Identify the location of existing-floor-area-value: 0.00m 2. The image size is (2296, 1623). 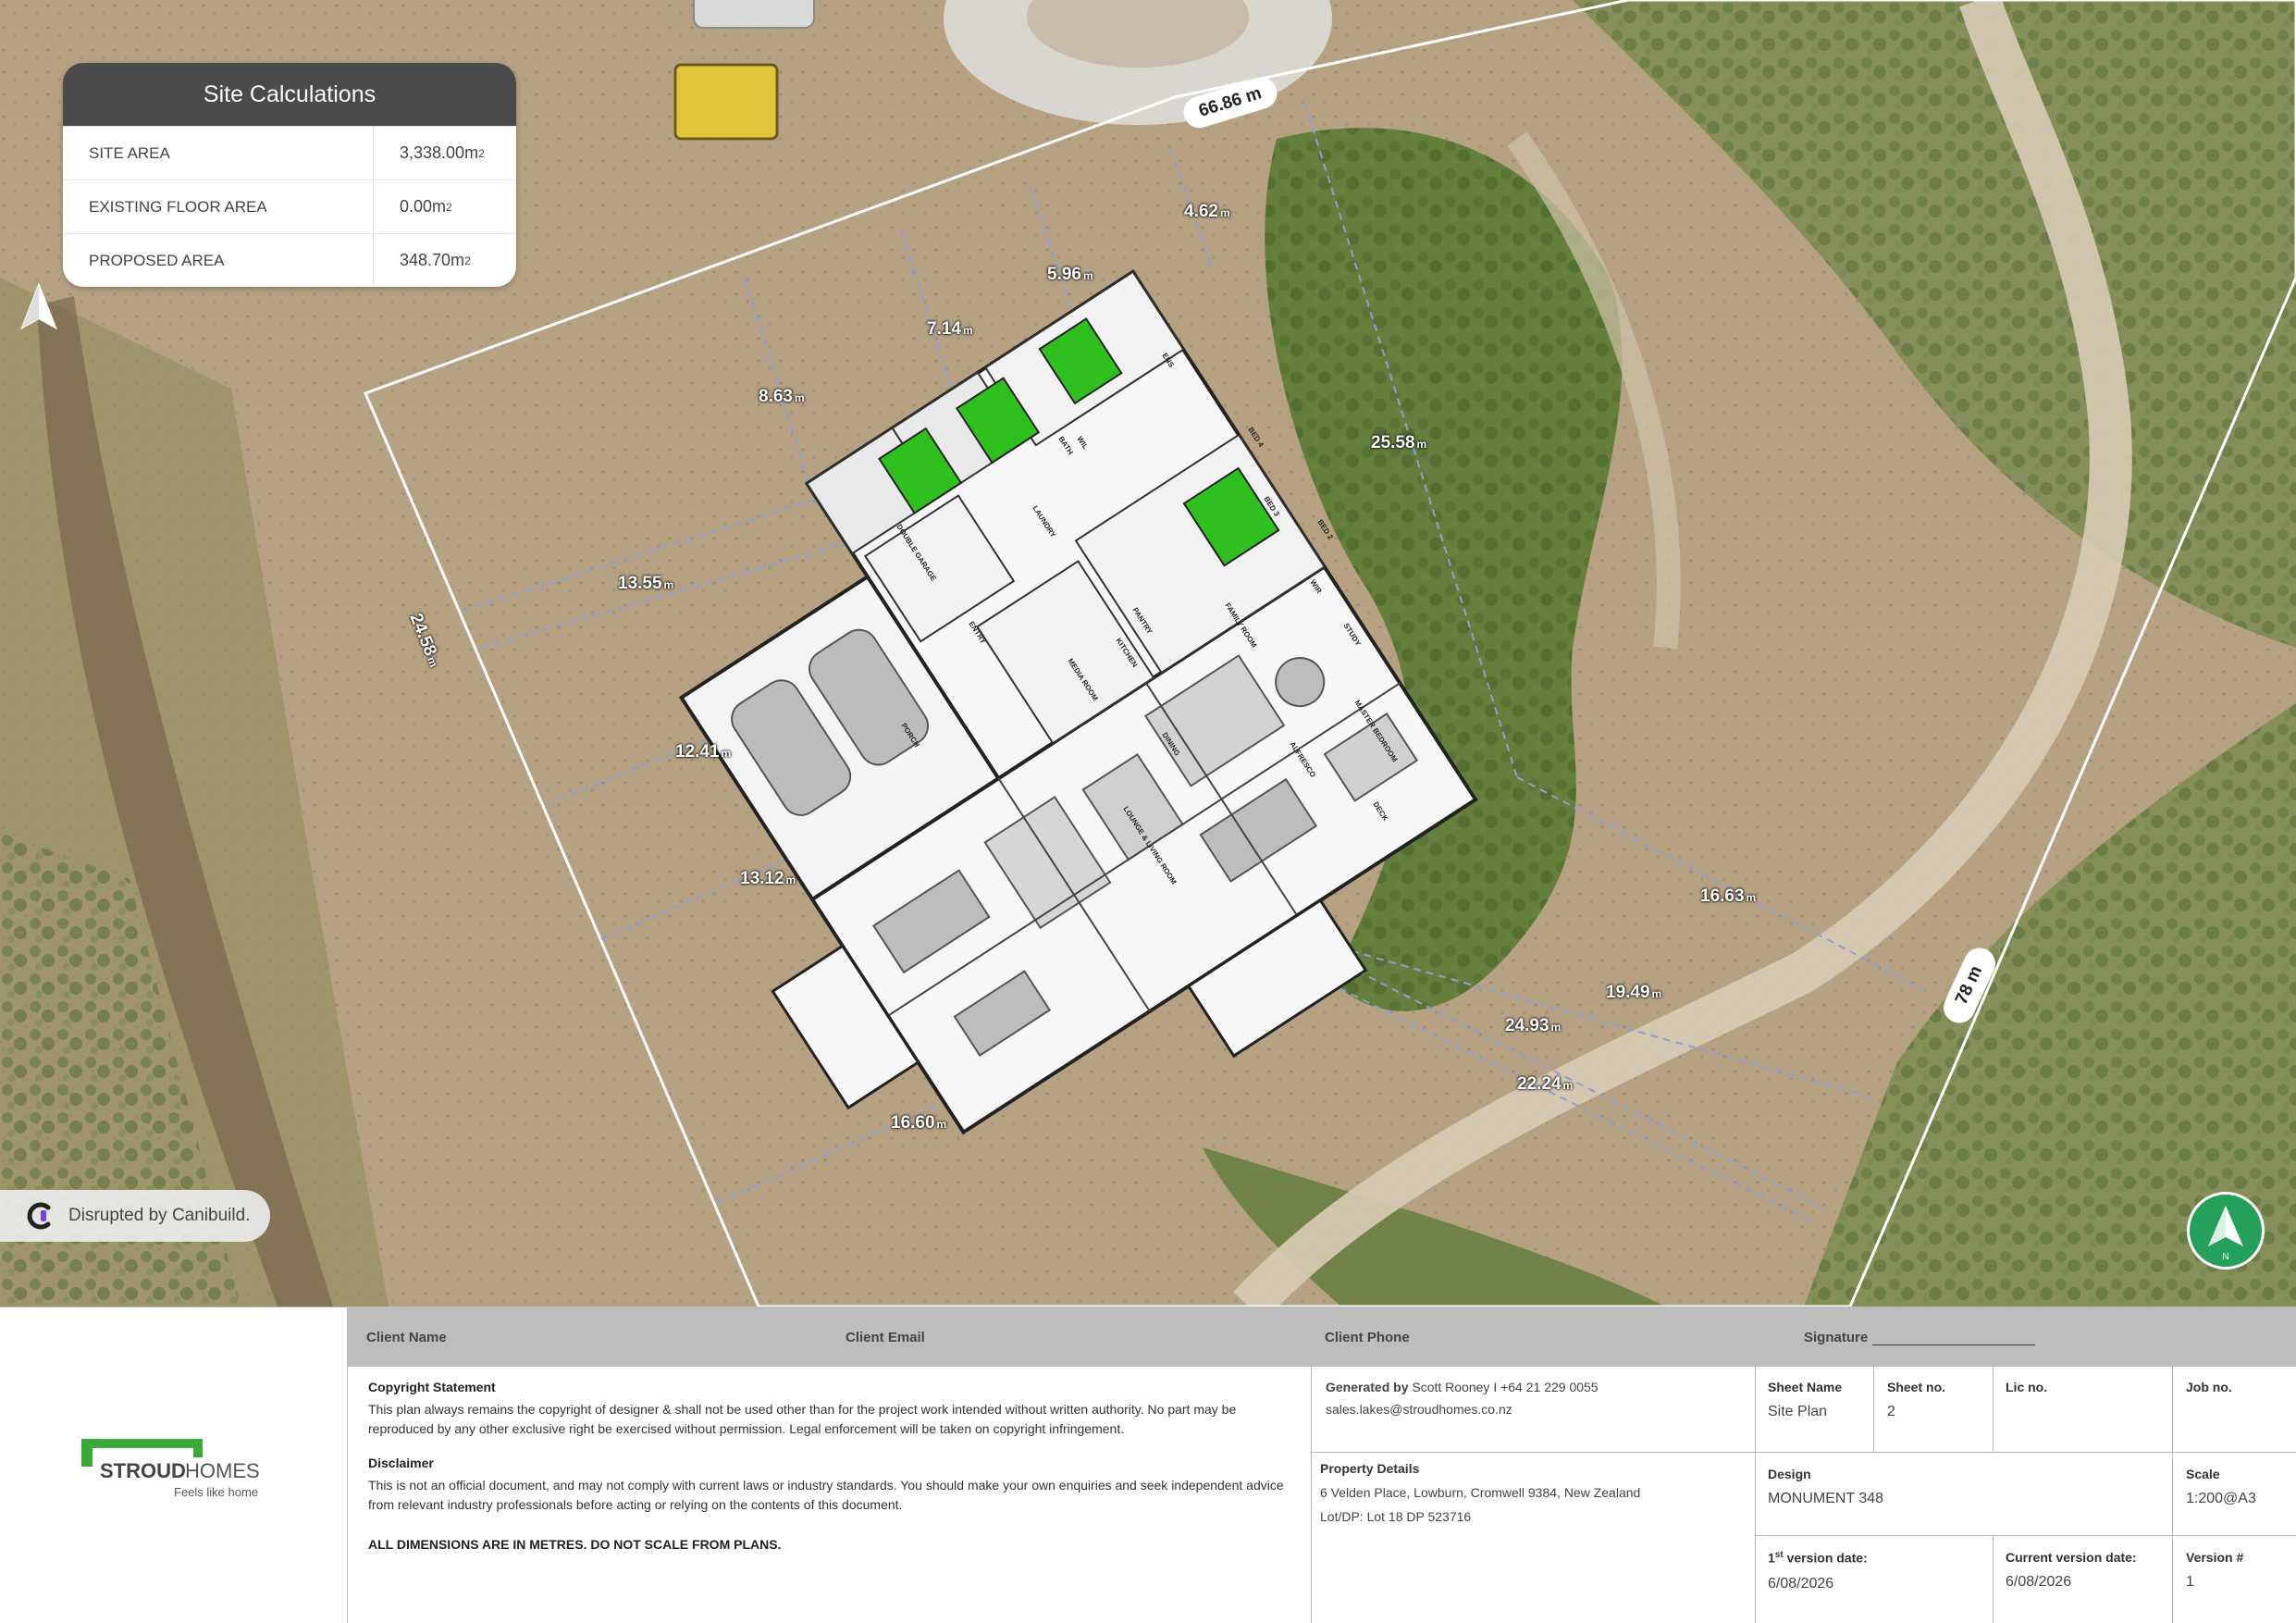
(426, 206).